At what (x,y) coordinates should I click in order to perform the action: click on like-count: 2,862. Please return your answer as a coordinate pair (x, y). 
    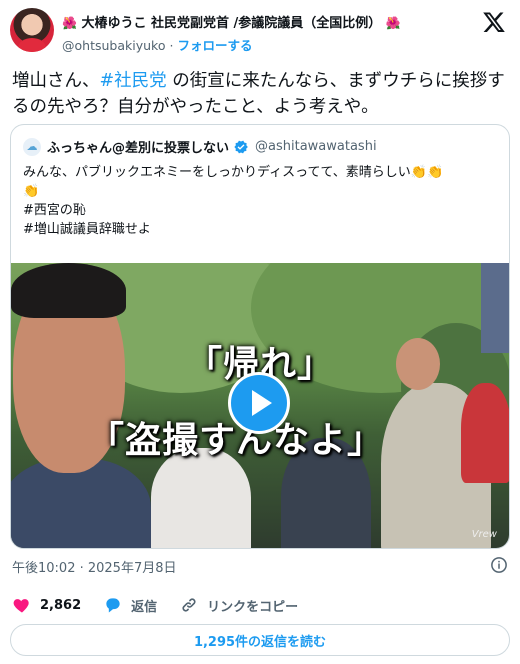
    Looking at the image, I should click on (61, 605).